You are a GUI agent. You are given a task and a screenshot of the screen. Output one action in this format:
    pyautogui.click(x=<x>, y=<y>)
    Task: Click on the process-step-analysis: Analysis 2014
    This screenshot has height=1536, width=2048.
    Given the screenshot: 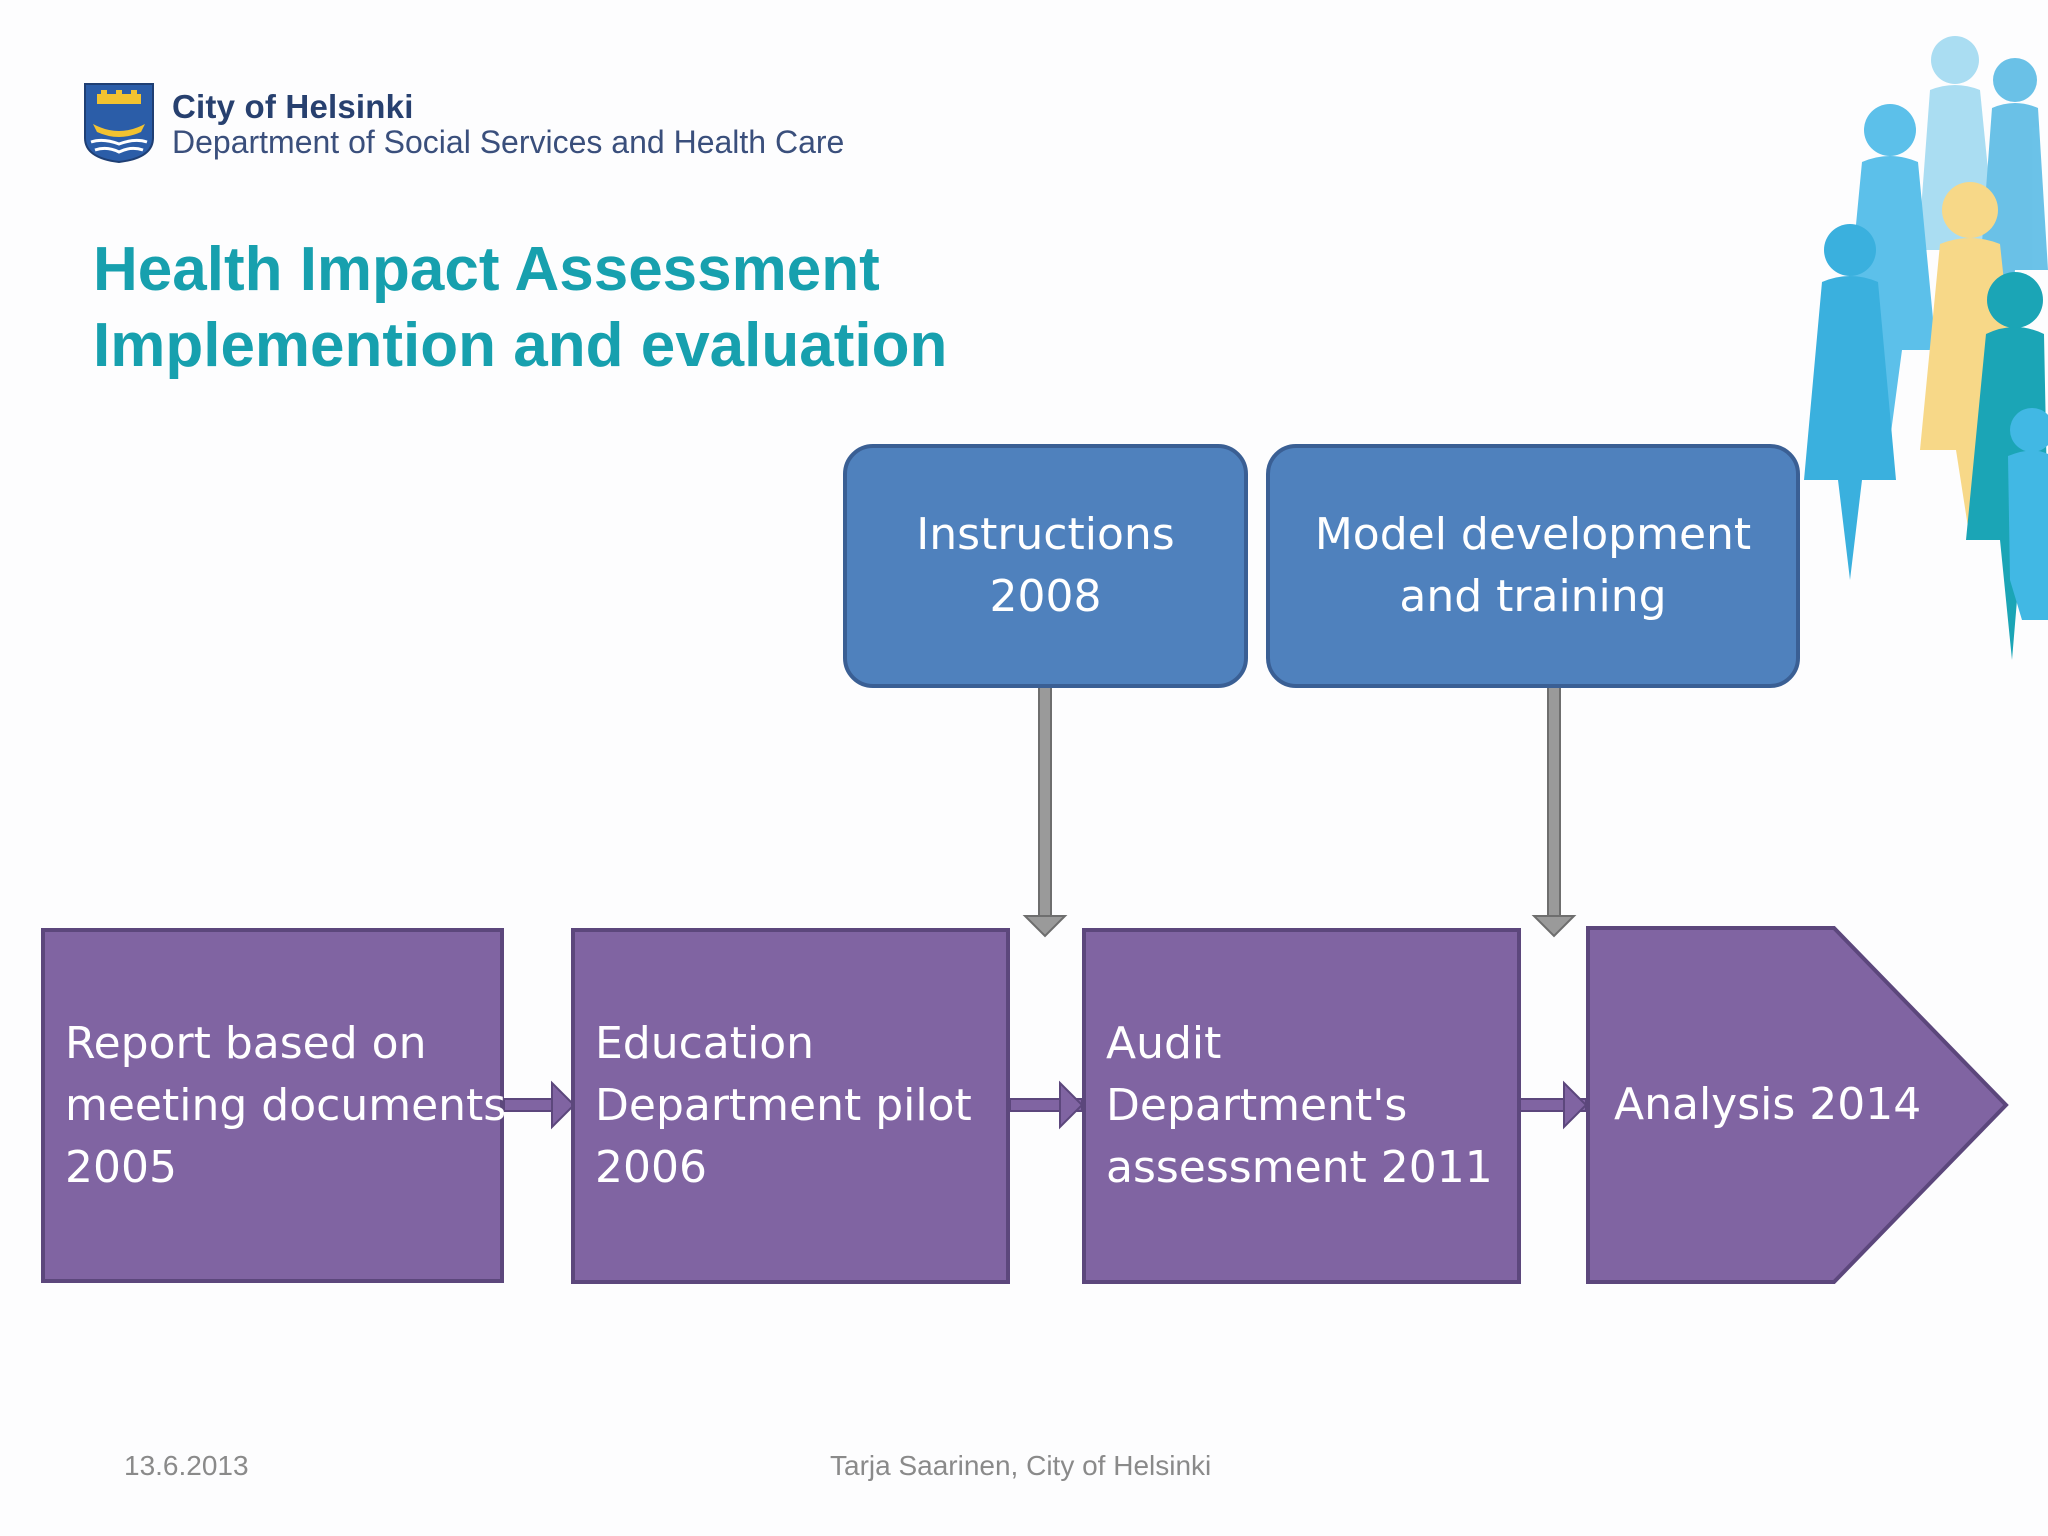 What is the action you would take?
    pyautogui.click(x=1768, y=1104)
    